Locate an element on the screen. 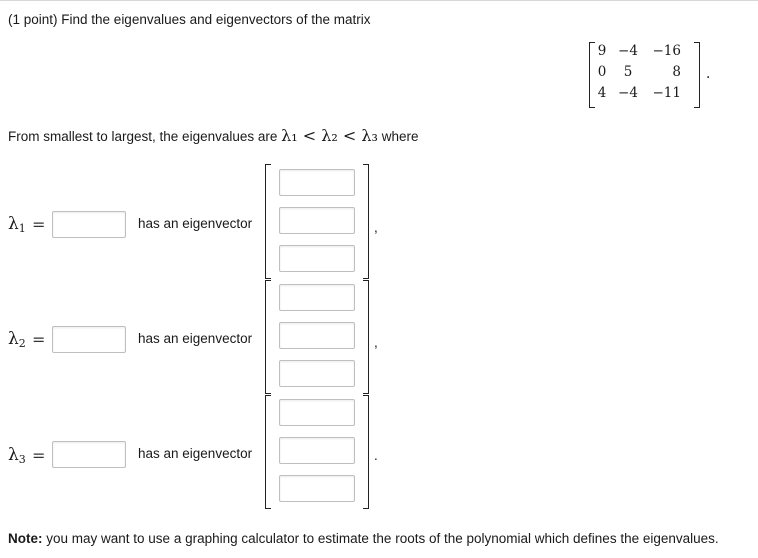 This screenshot has height=558, width=758. matrix-cell: −16 is located at coordinates (667, 50).